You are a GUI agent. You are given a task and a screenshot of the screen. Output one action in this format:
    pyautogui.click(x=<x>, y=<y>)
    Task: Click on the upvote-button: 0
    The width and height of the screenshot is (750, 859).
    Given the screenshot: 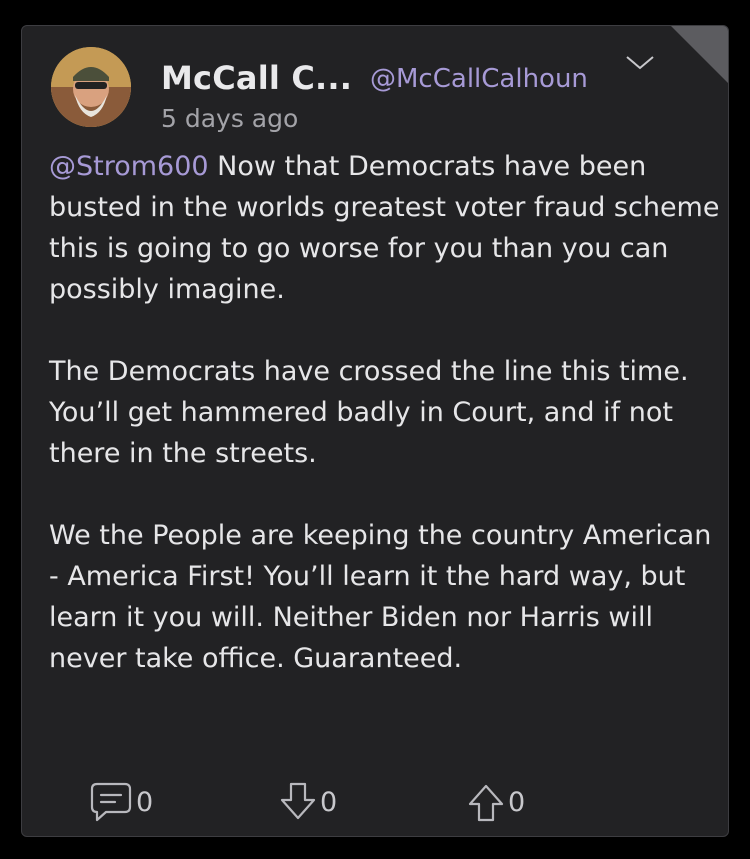 What is the action you would take?
    pyautogui.click(x=495, y=802)
    